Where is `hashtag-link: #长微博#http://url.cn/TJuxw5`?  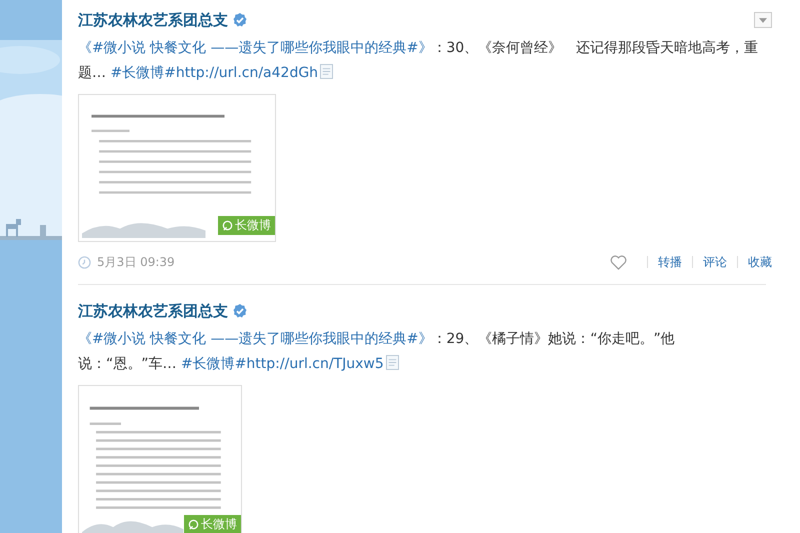 hashtag-link: #长微博#http://url.cn/TJuxw5 is located at coordinates (280, 364).